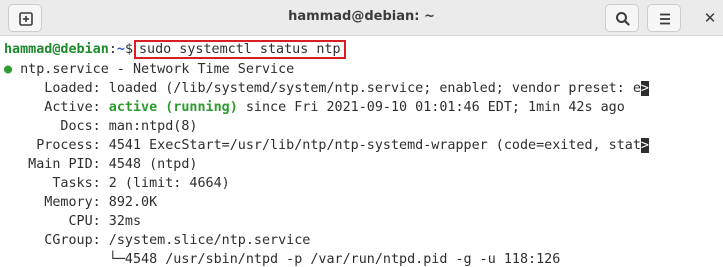 This screenshot has height=267, width=723. I want to click on active-state: active (running), so click(169, 107).